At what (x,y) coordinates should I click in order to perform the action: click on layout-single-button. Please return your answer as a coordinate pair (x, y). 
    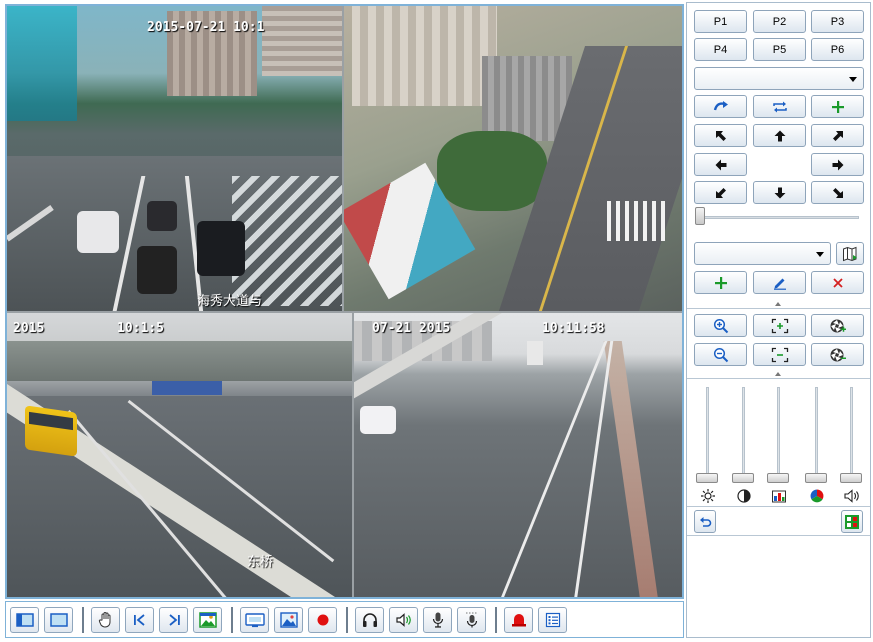
    Looking at the image, I should click on (24, 619).